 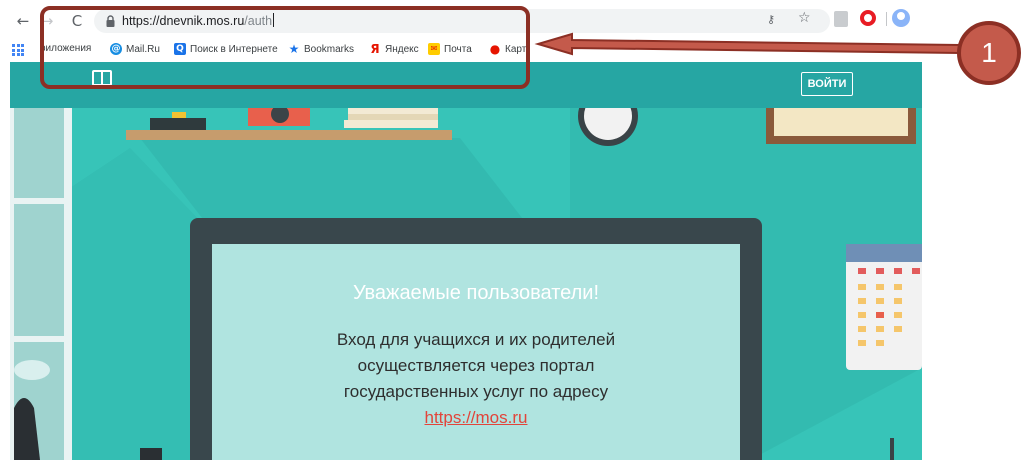 I want to click on callout-highlight-box, so click(x=285, y=47).